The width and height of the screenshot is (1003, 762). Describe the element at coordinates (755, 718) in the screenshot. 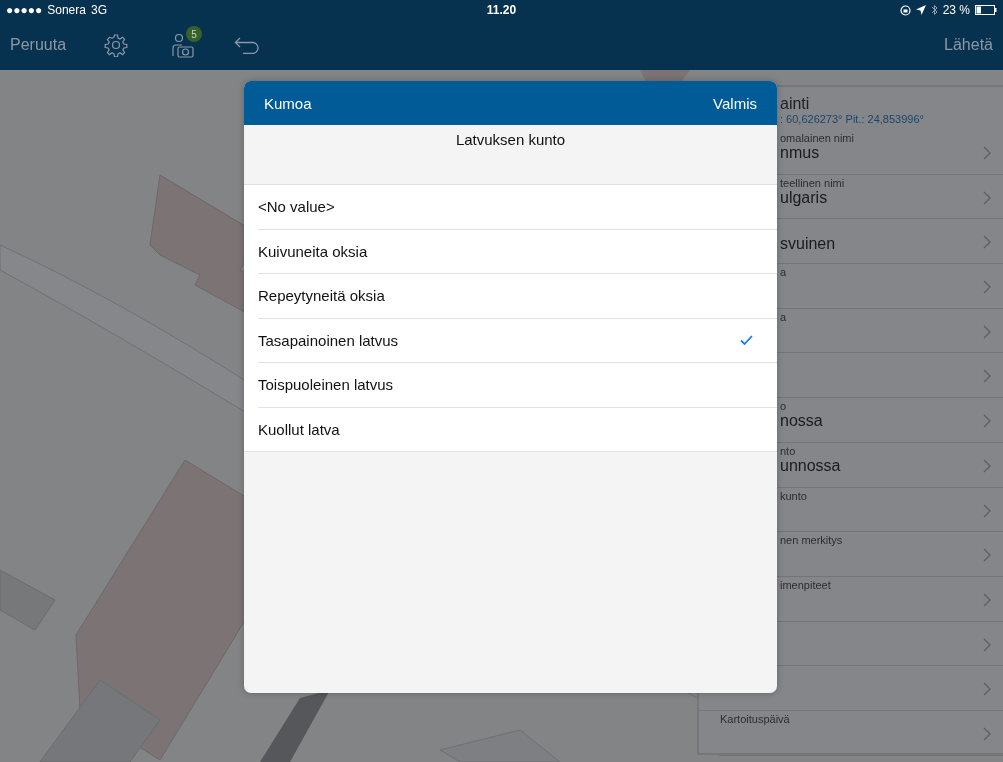

I see `row-label: Kartoituspäivä` at that location.